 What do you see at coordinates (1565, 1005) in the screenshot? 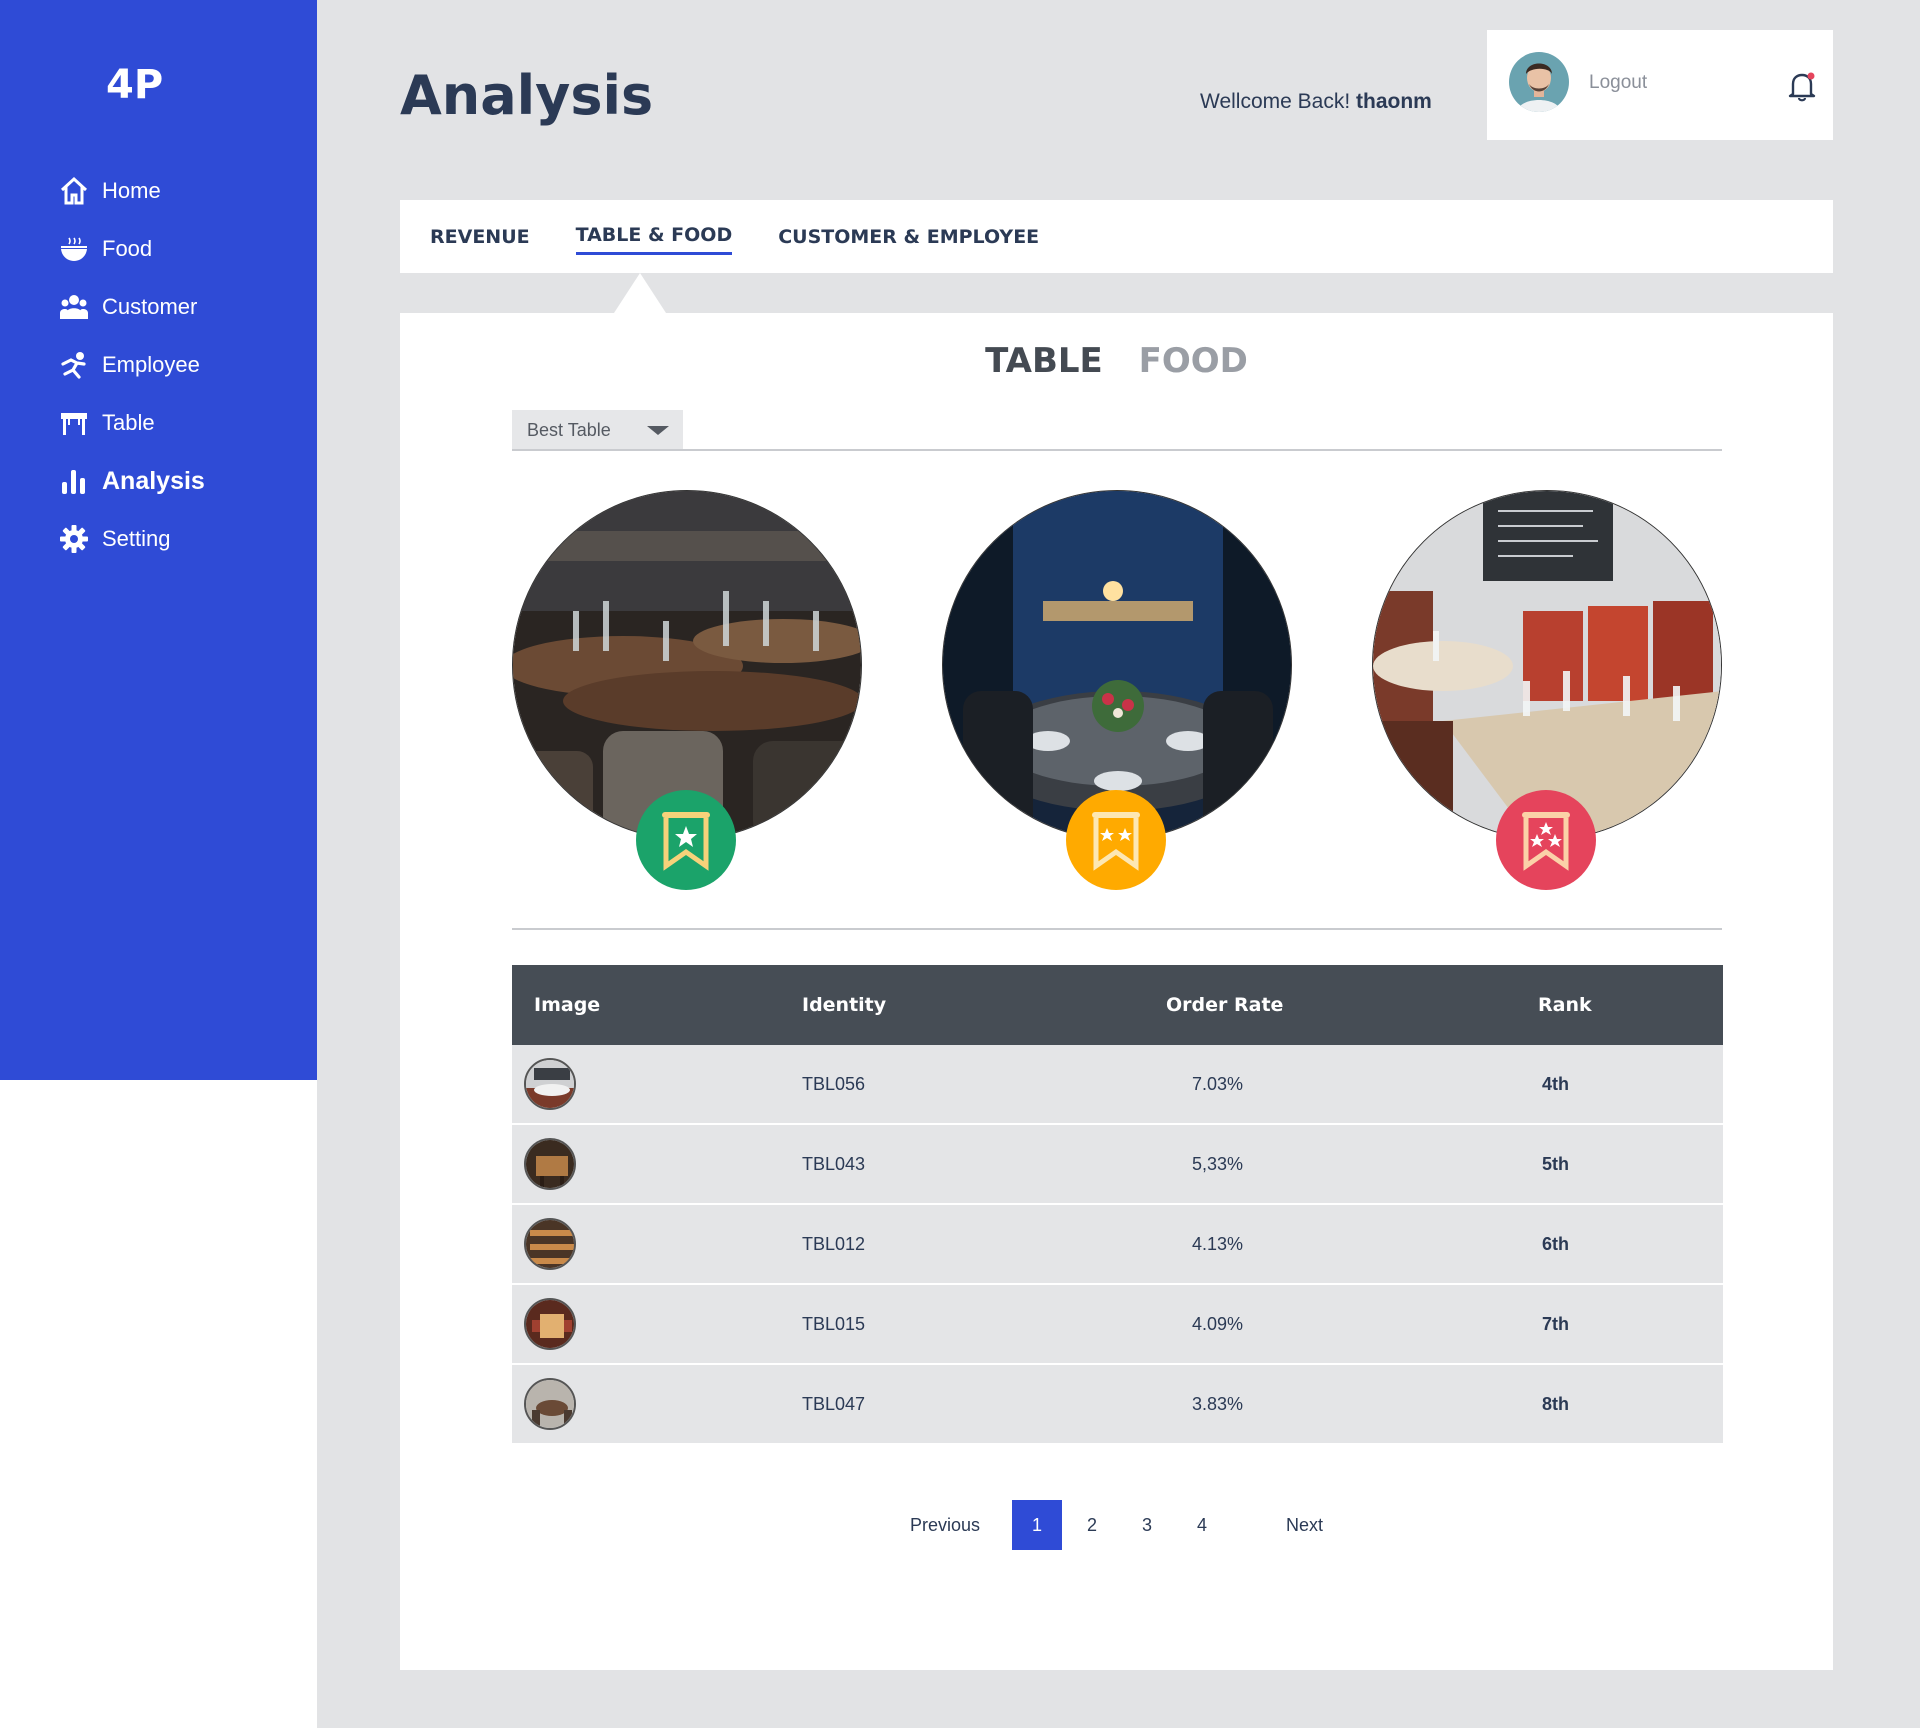
I see `column-header-rank: Rank` at bounding box center [1565, 1005].